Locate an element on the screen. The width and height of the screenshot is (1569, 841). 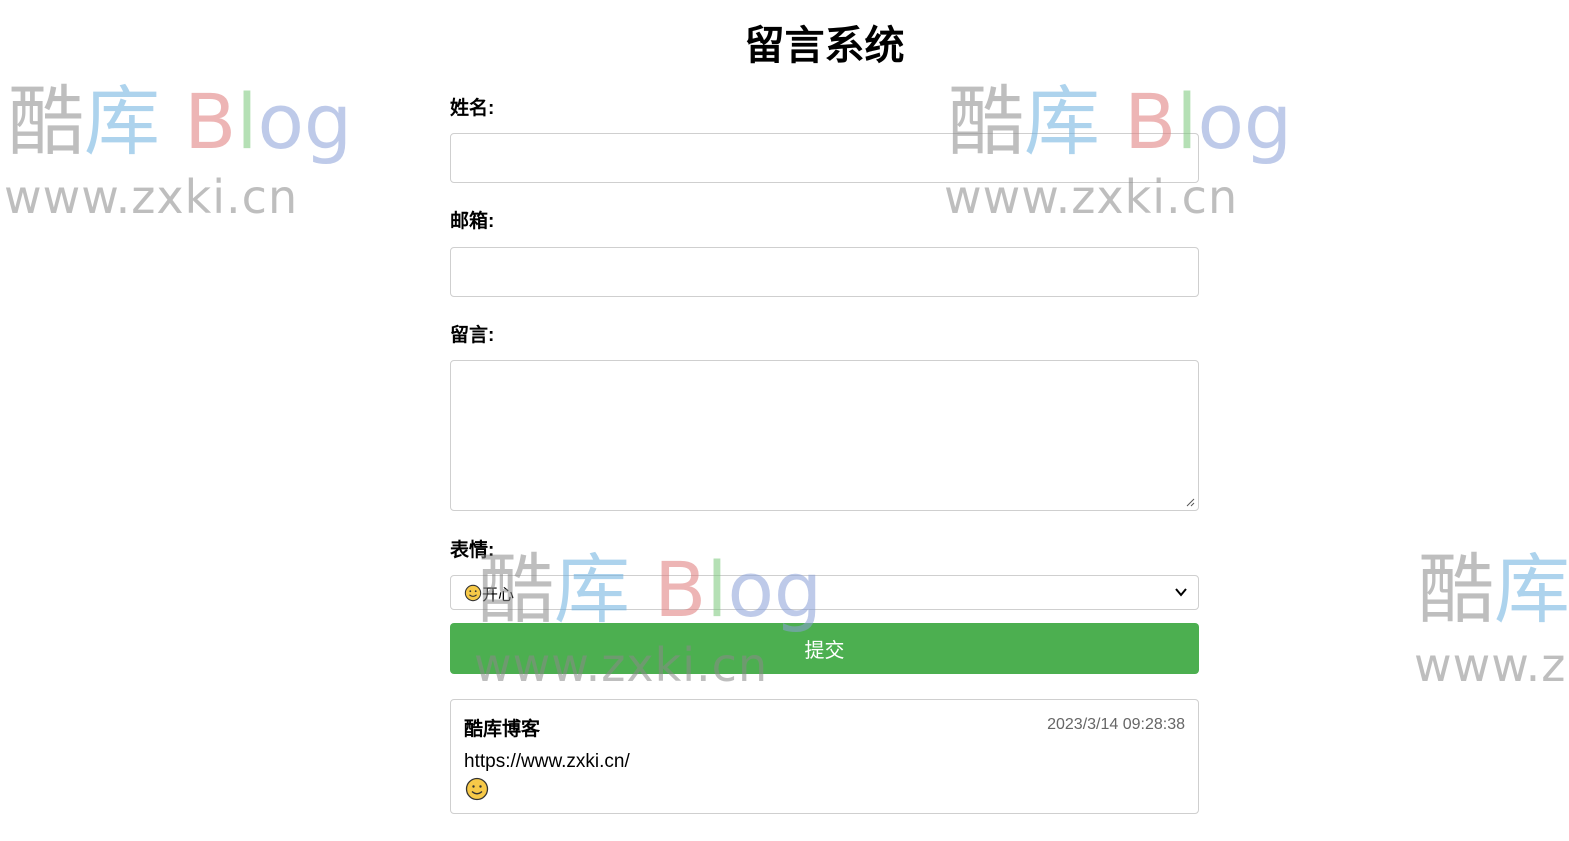
submit-button: 提交 is located at coordinates (824, 648).